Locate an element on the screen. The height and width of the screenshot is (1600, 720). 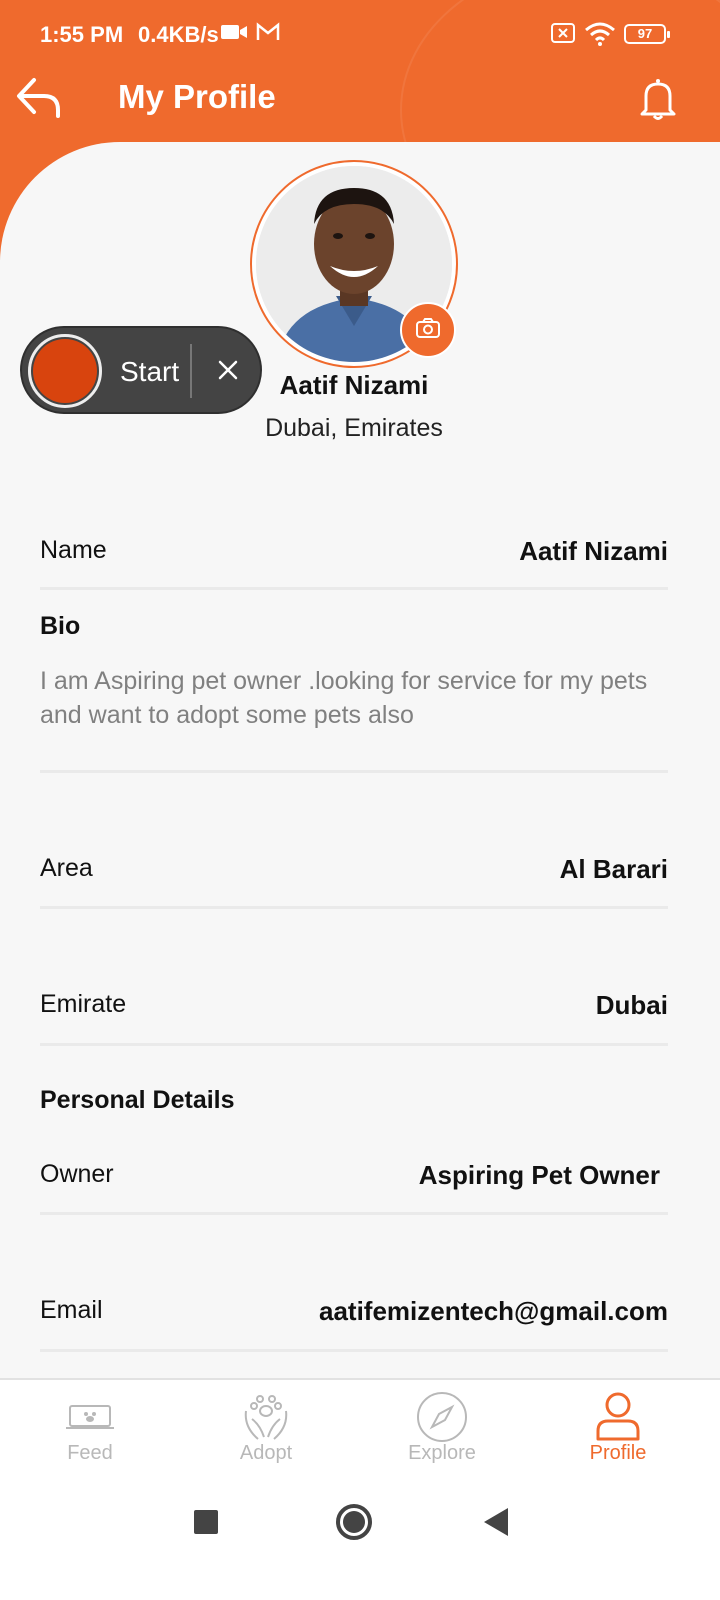
battery-icon: 97 is located at coordinates (647, 34).